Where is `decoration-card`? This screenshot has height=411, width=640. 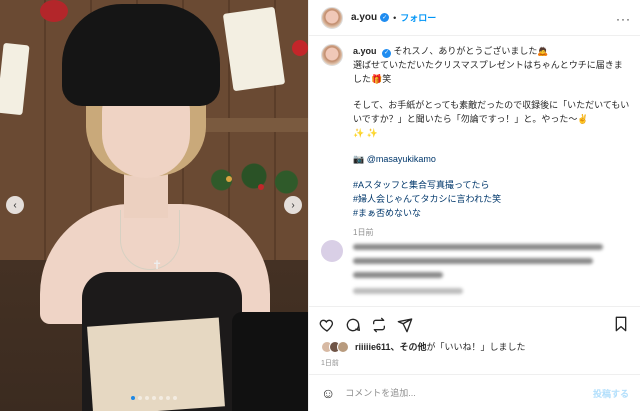
decoration-card is located at coordinates (254, 49).